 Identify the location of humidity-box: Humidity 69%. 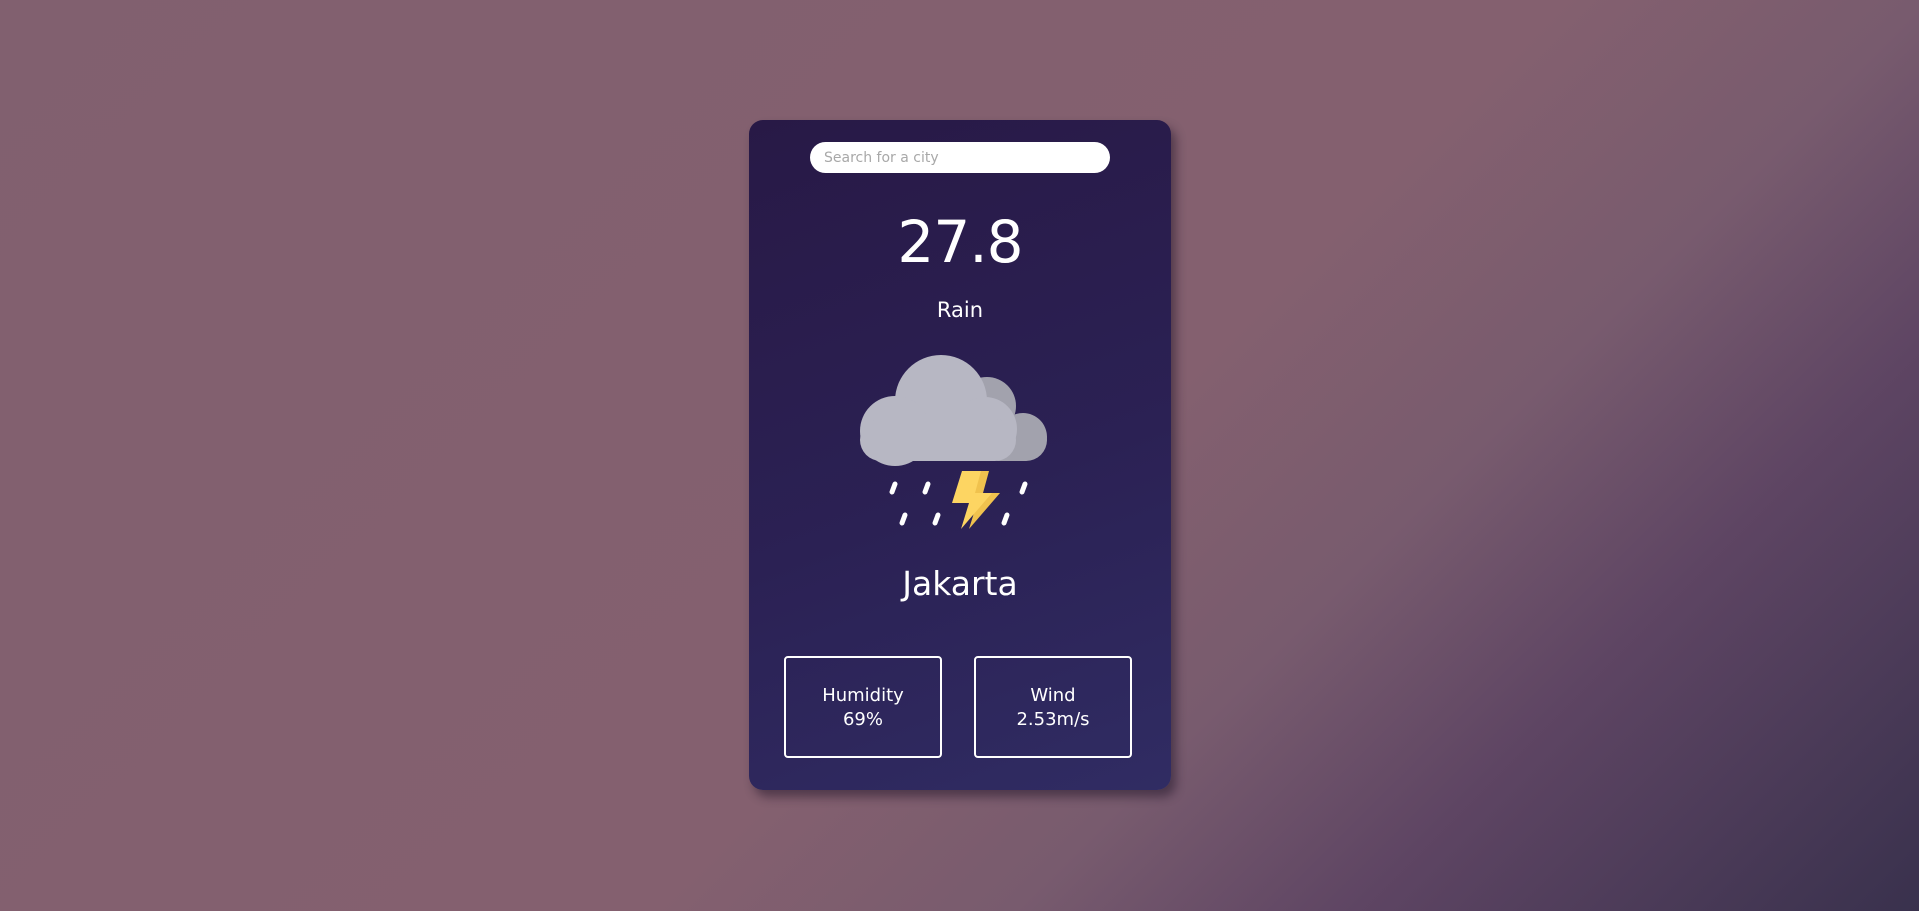
(863, 707).